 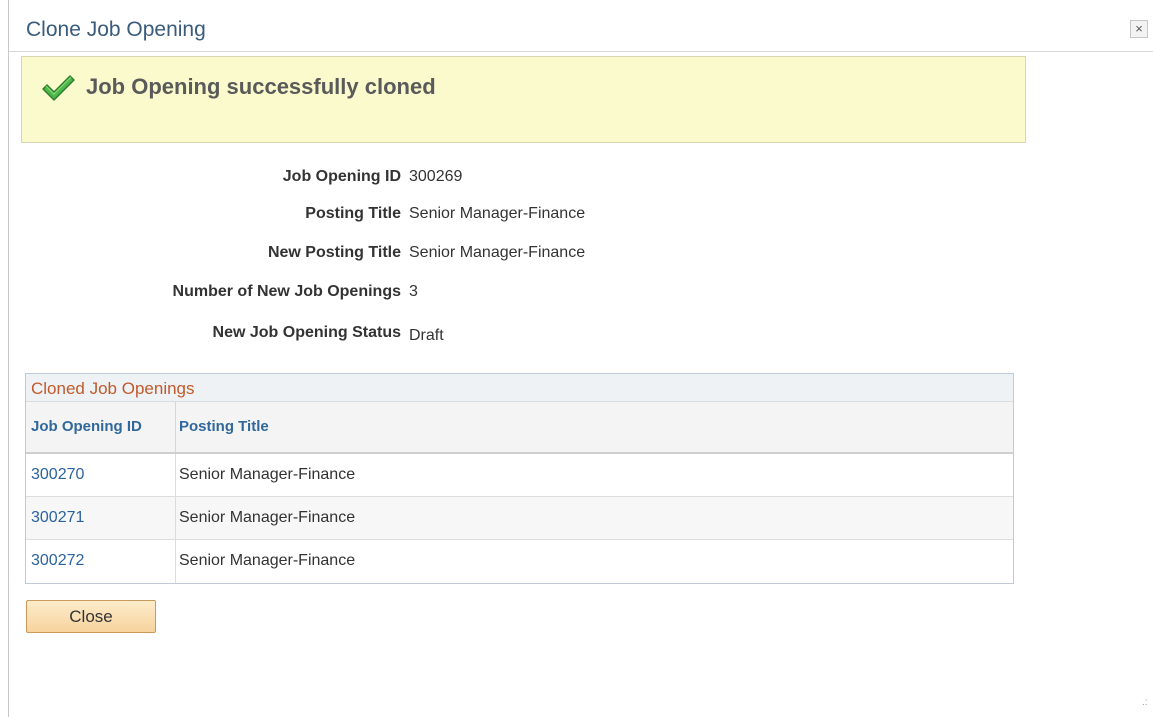 What do you see at coordinates (436, 176) in the screenshot?
I see `field-value: 300269` at bounding box center [436, 176].